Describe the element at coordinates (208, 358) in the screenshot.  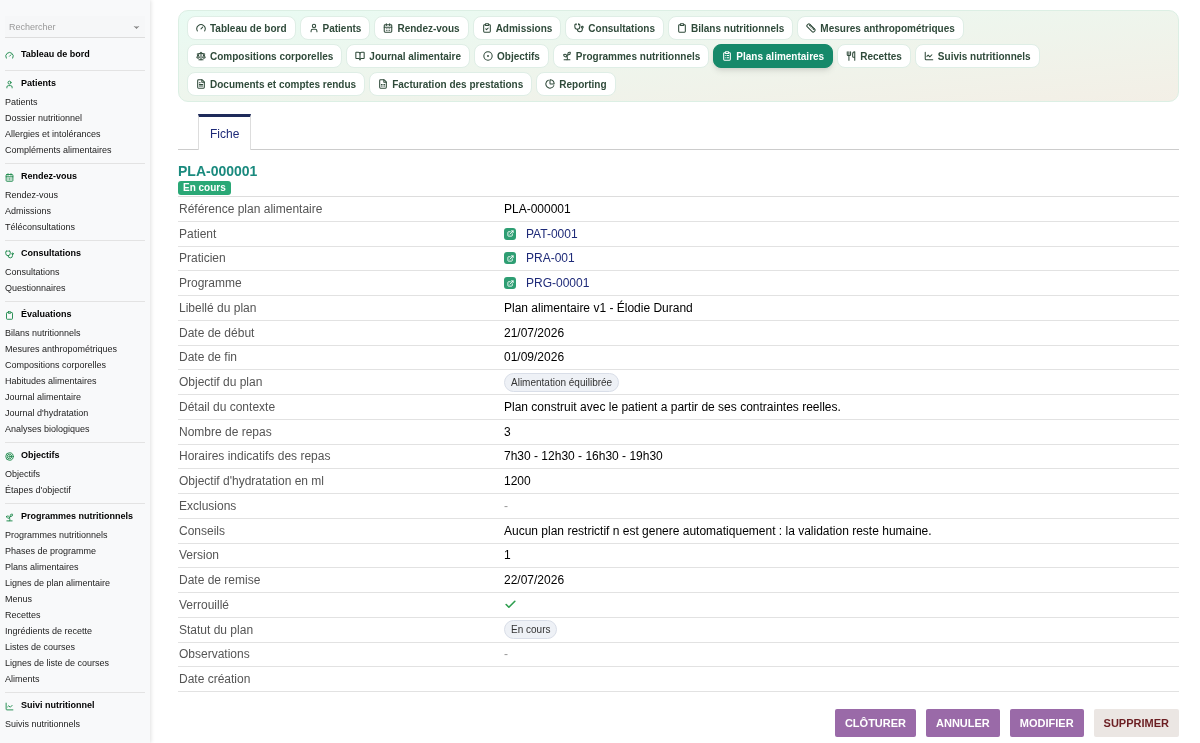
I see `field-label: Date de fin` at that location.